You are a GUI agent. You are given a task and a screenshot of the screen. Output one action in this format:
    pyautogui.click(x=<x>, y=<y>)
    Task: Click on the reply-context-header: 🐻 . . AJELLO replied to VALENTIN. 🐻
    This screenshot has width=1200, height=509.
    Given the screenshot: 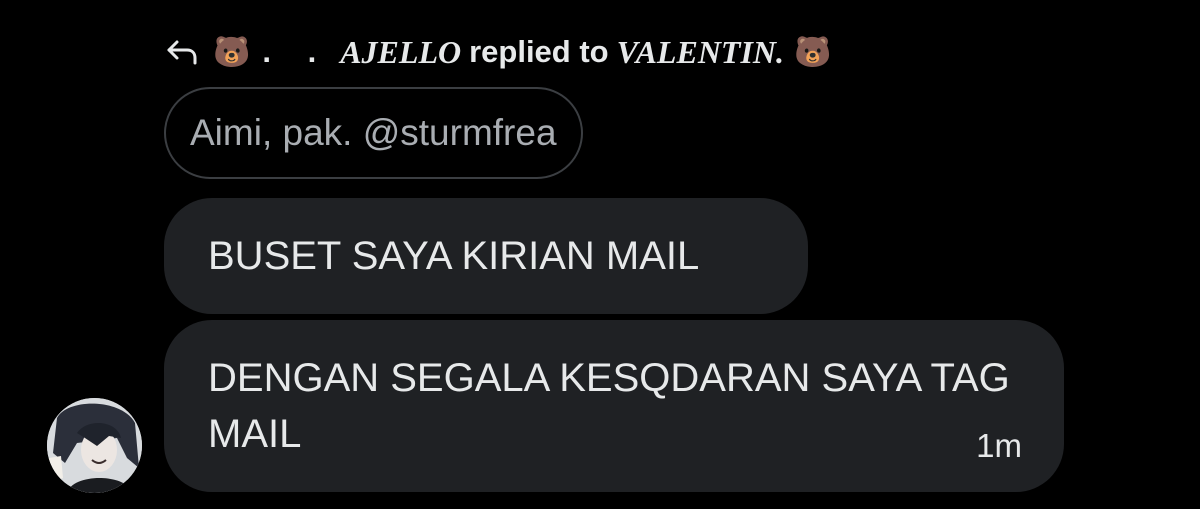 What is the action you would take?
    pyautogui.click(x=498, y=52)
    